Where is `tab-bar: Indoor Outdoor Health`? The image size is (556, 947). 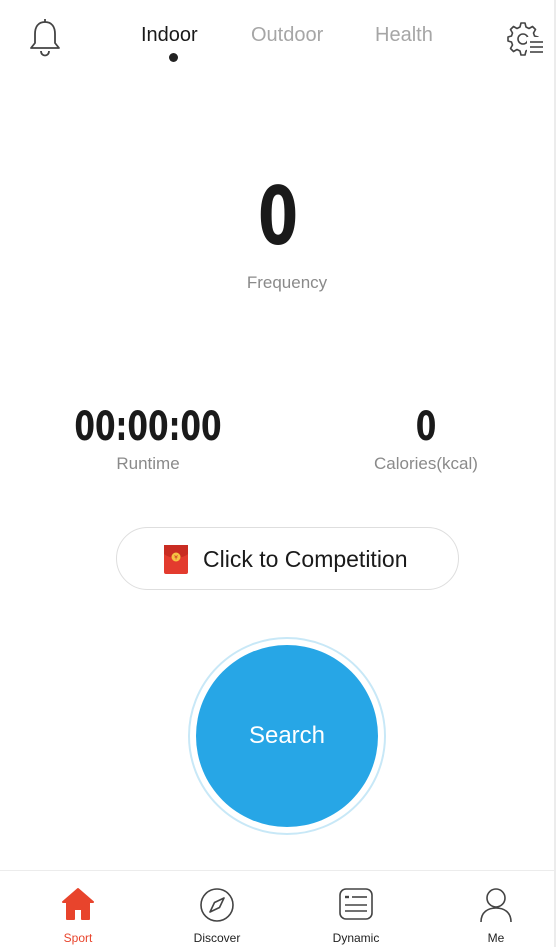 tab-bar: Indoor Outdoor Health is located at coordinates (278, 45).